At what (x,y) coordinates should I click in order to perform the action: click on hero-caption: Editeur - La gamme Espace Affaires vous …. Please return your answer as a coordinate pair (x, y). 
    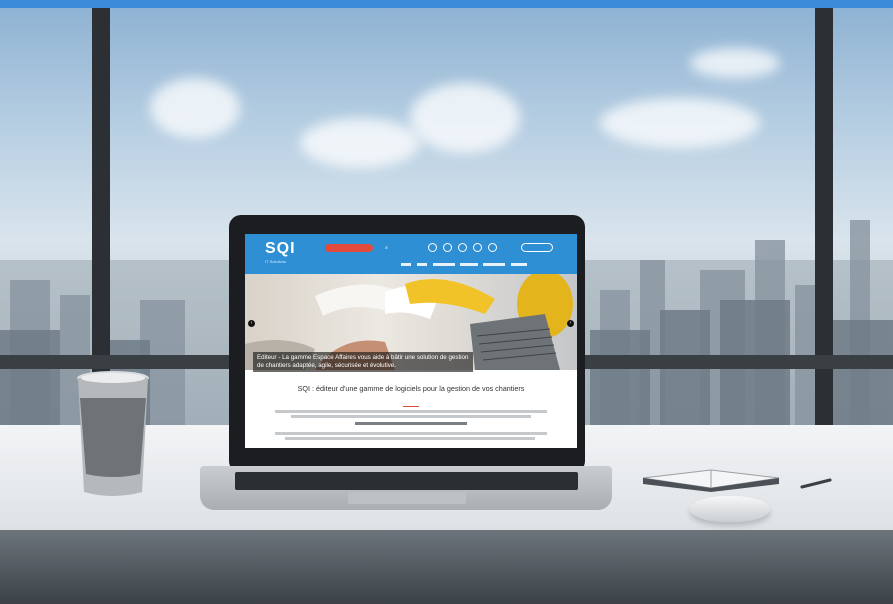
    Looking at the image, I should click on (363, 362).